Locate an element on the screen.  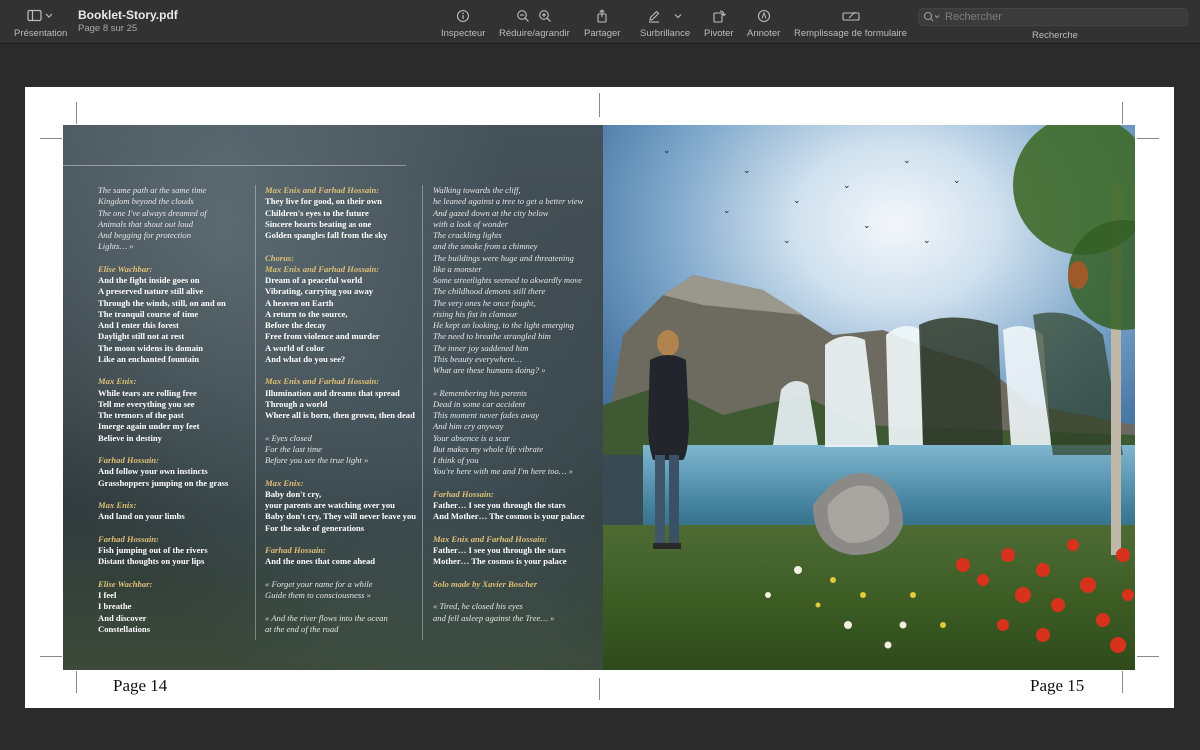
document-page-indicator: Page 8 sur 25 is located at coordinates (108, 28).